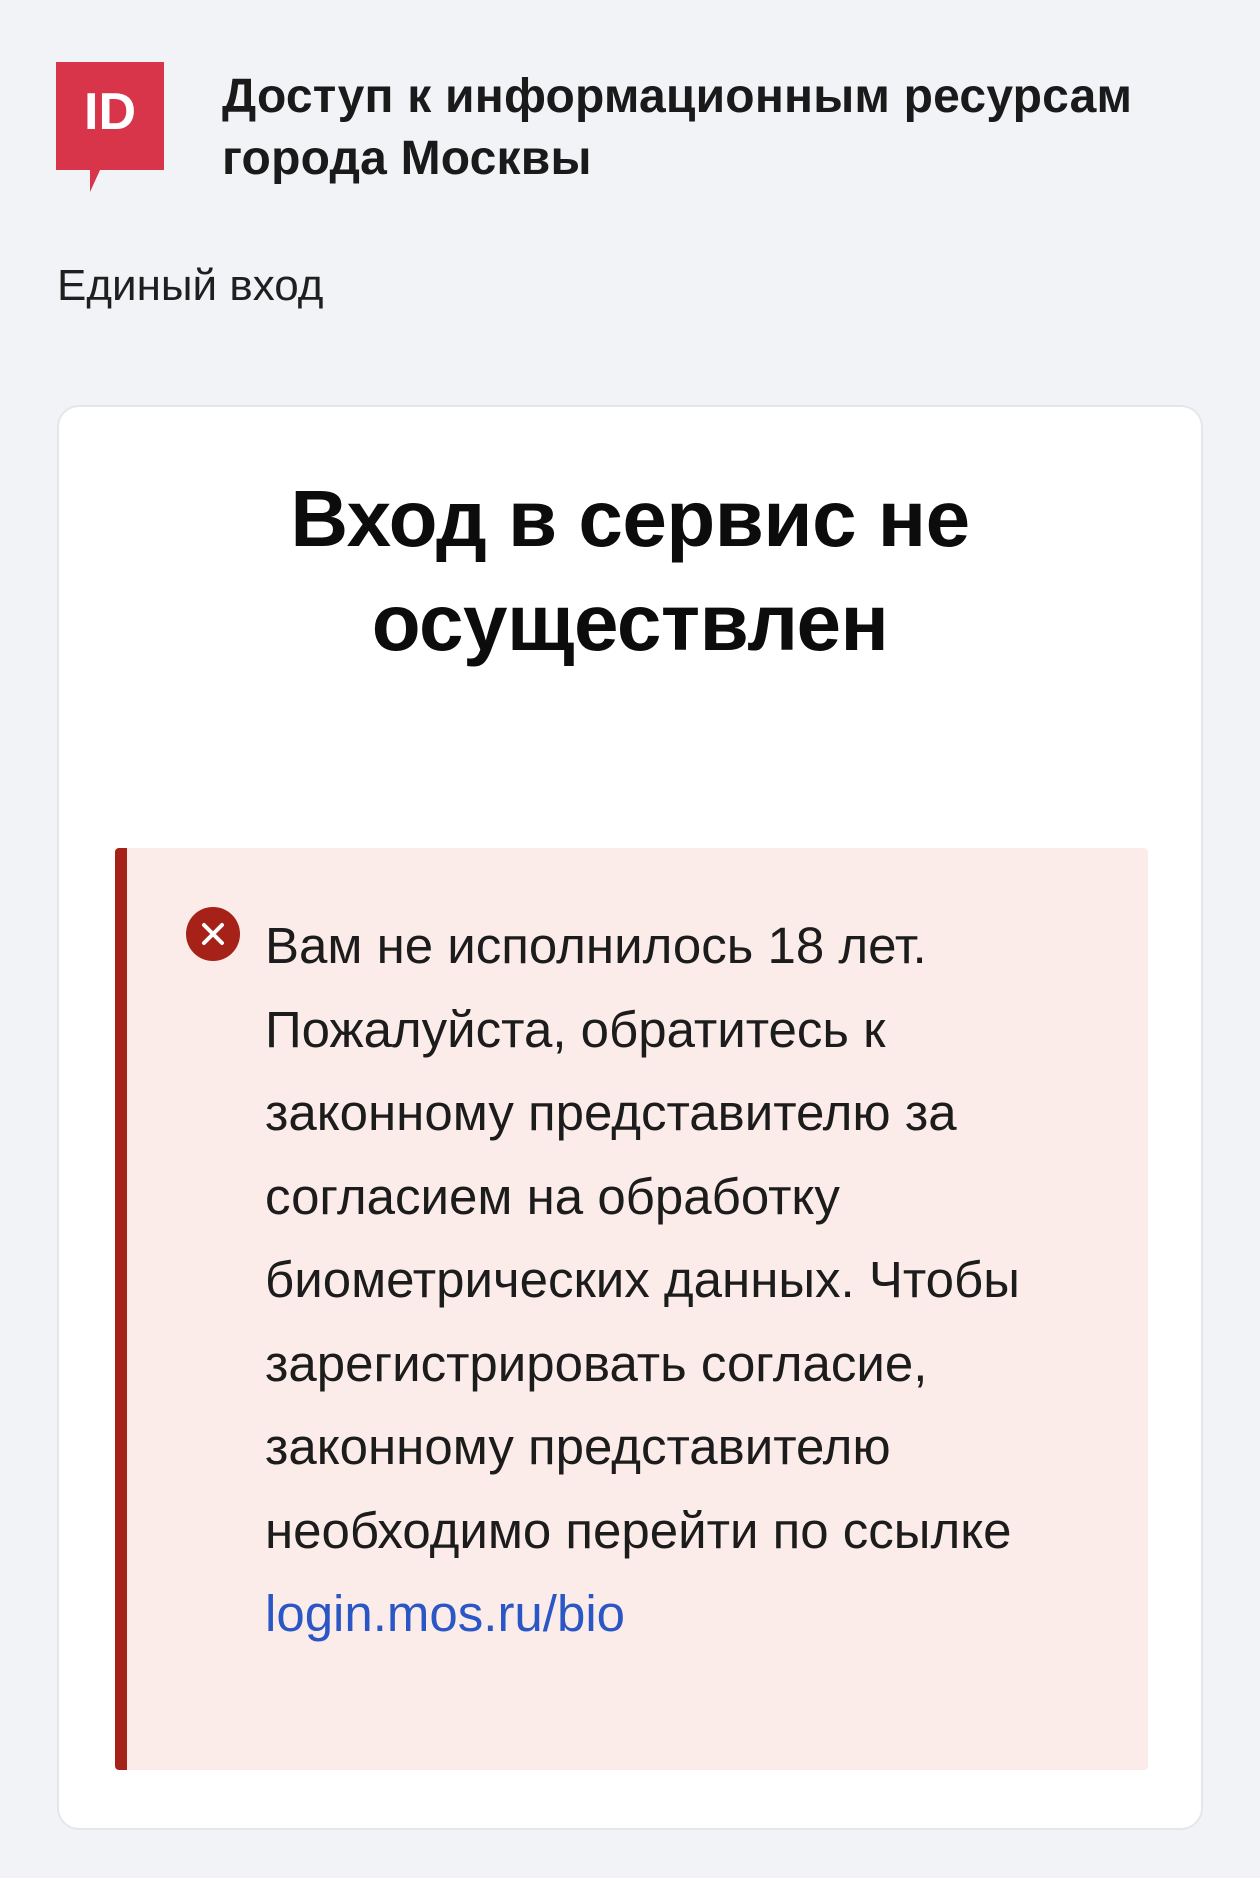 Image resolution: width=1260 pixels, height=1878 pixels. I want to click on page-subtitle: Единый вход, so click(190, 285).